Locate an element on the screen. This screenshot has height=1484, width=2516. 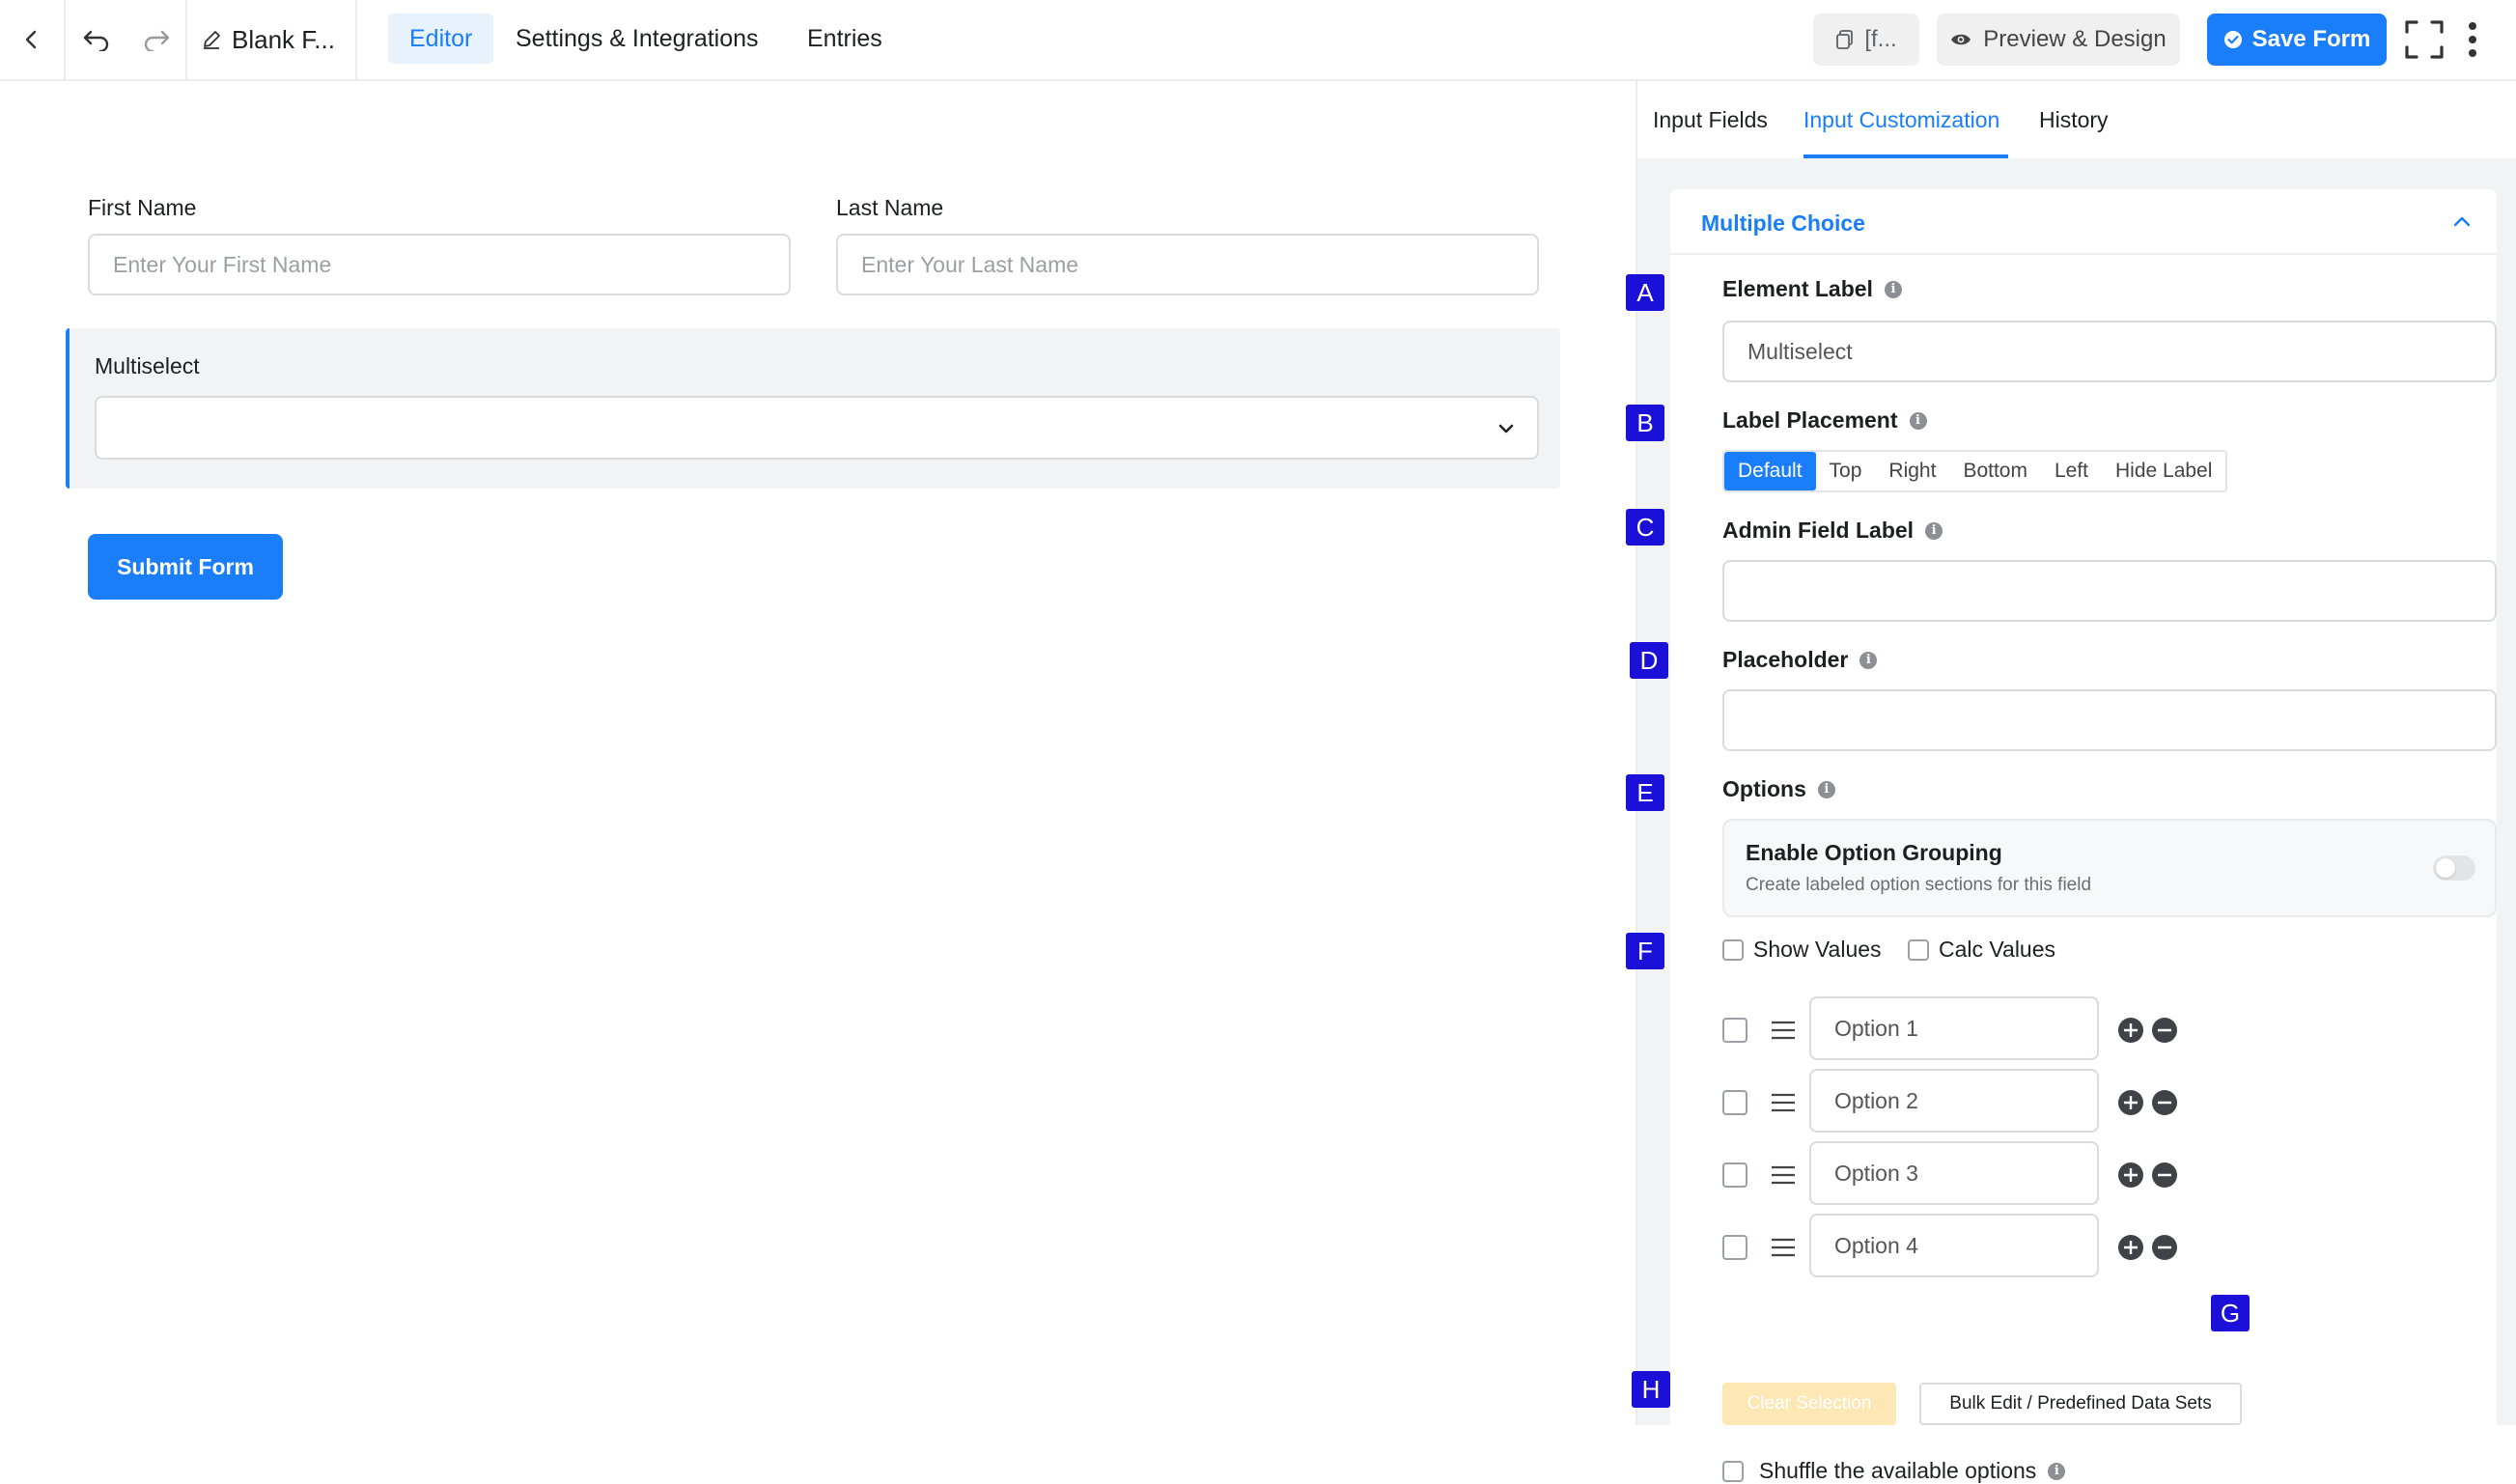
placeholder-text: Placeholder is located at coordinates (1785, 659).